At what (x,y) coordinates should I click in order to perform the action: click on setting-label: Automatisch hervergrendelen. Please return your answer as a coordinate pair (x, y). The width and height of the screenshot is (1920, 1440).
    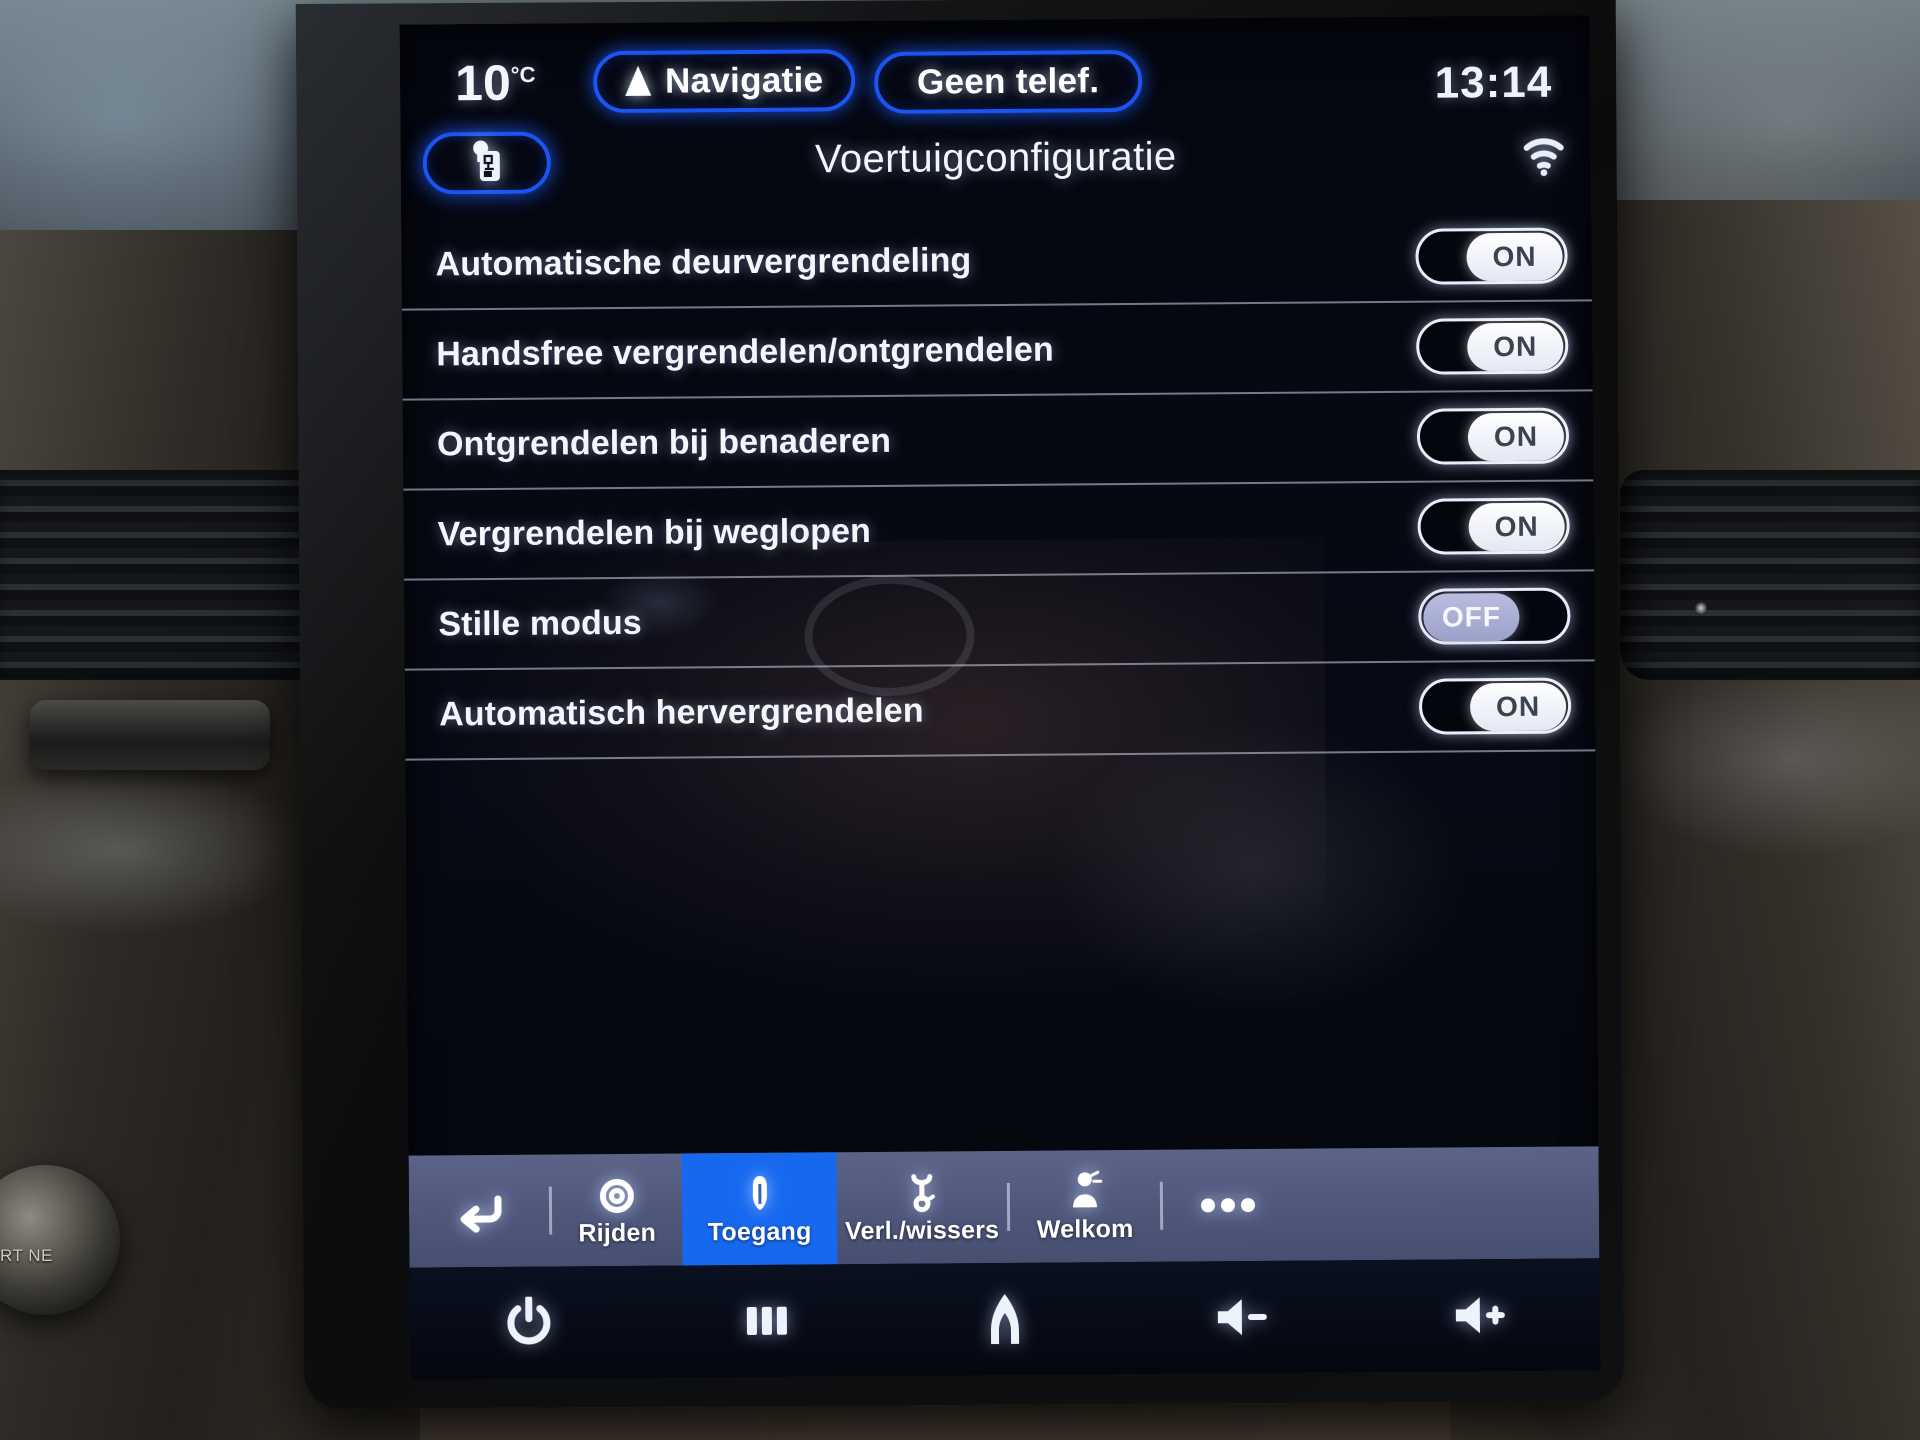
    Looking at the image, I should click on (681, 712).